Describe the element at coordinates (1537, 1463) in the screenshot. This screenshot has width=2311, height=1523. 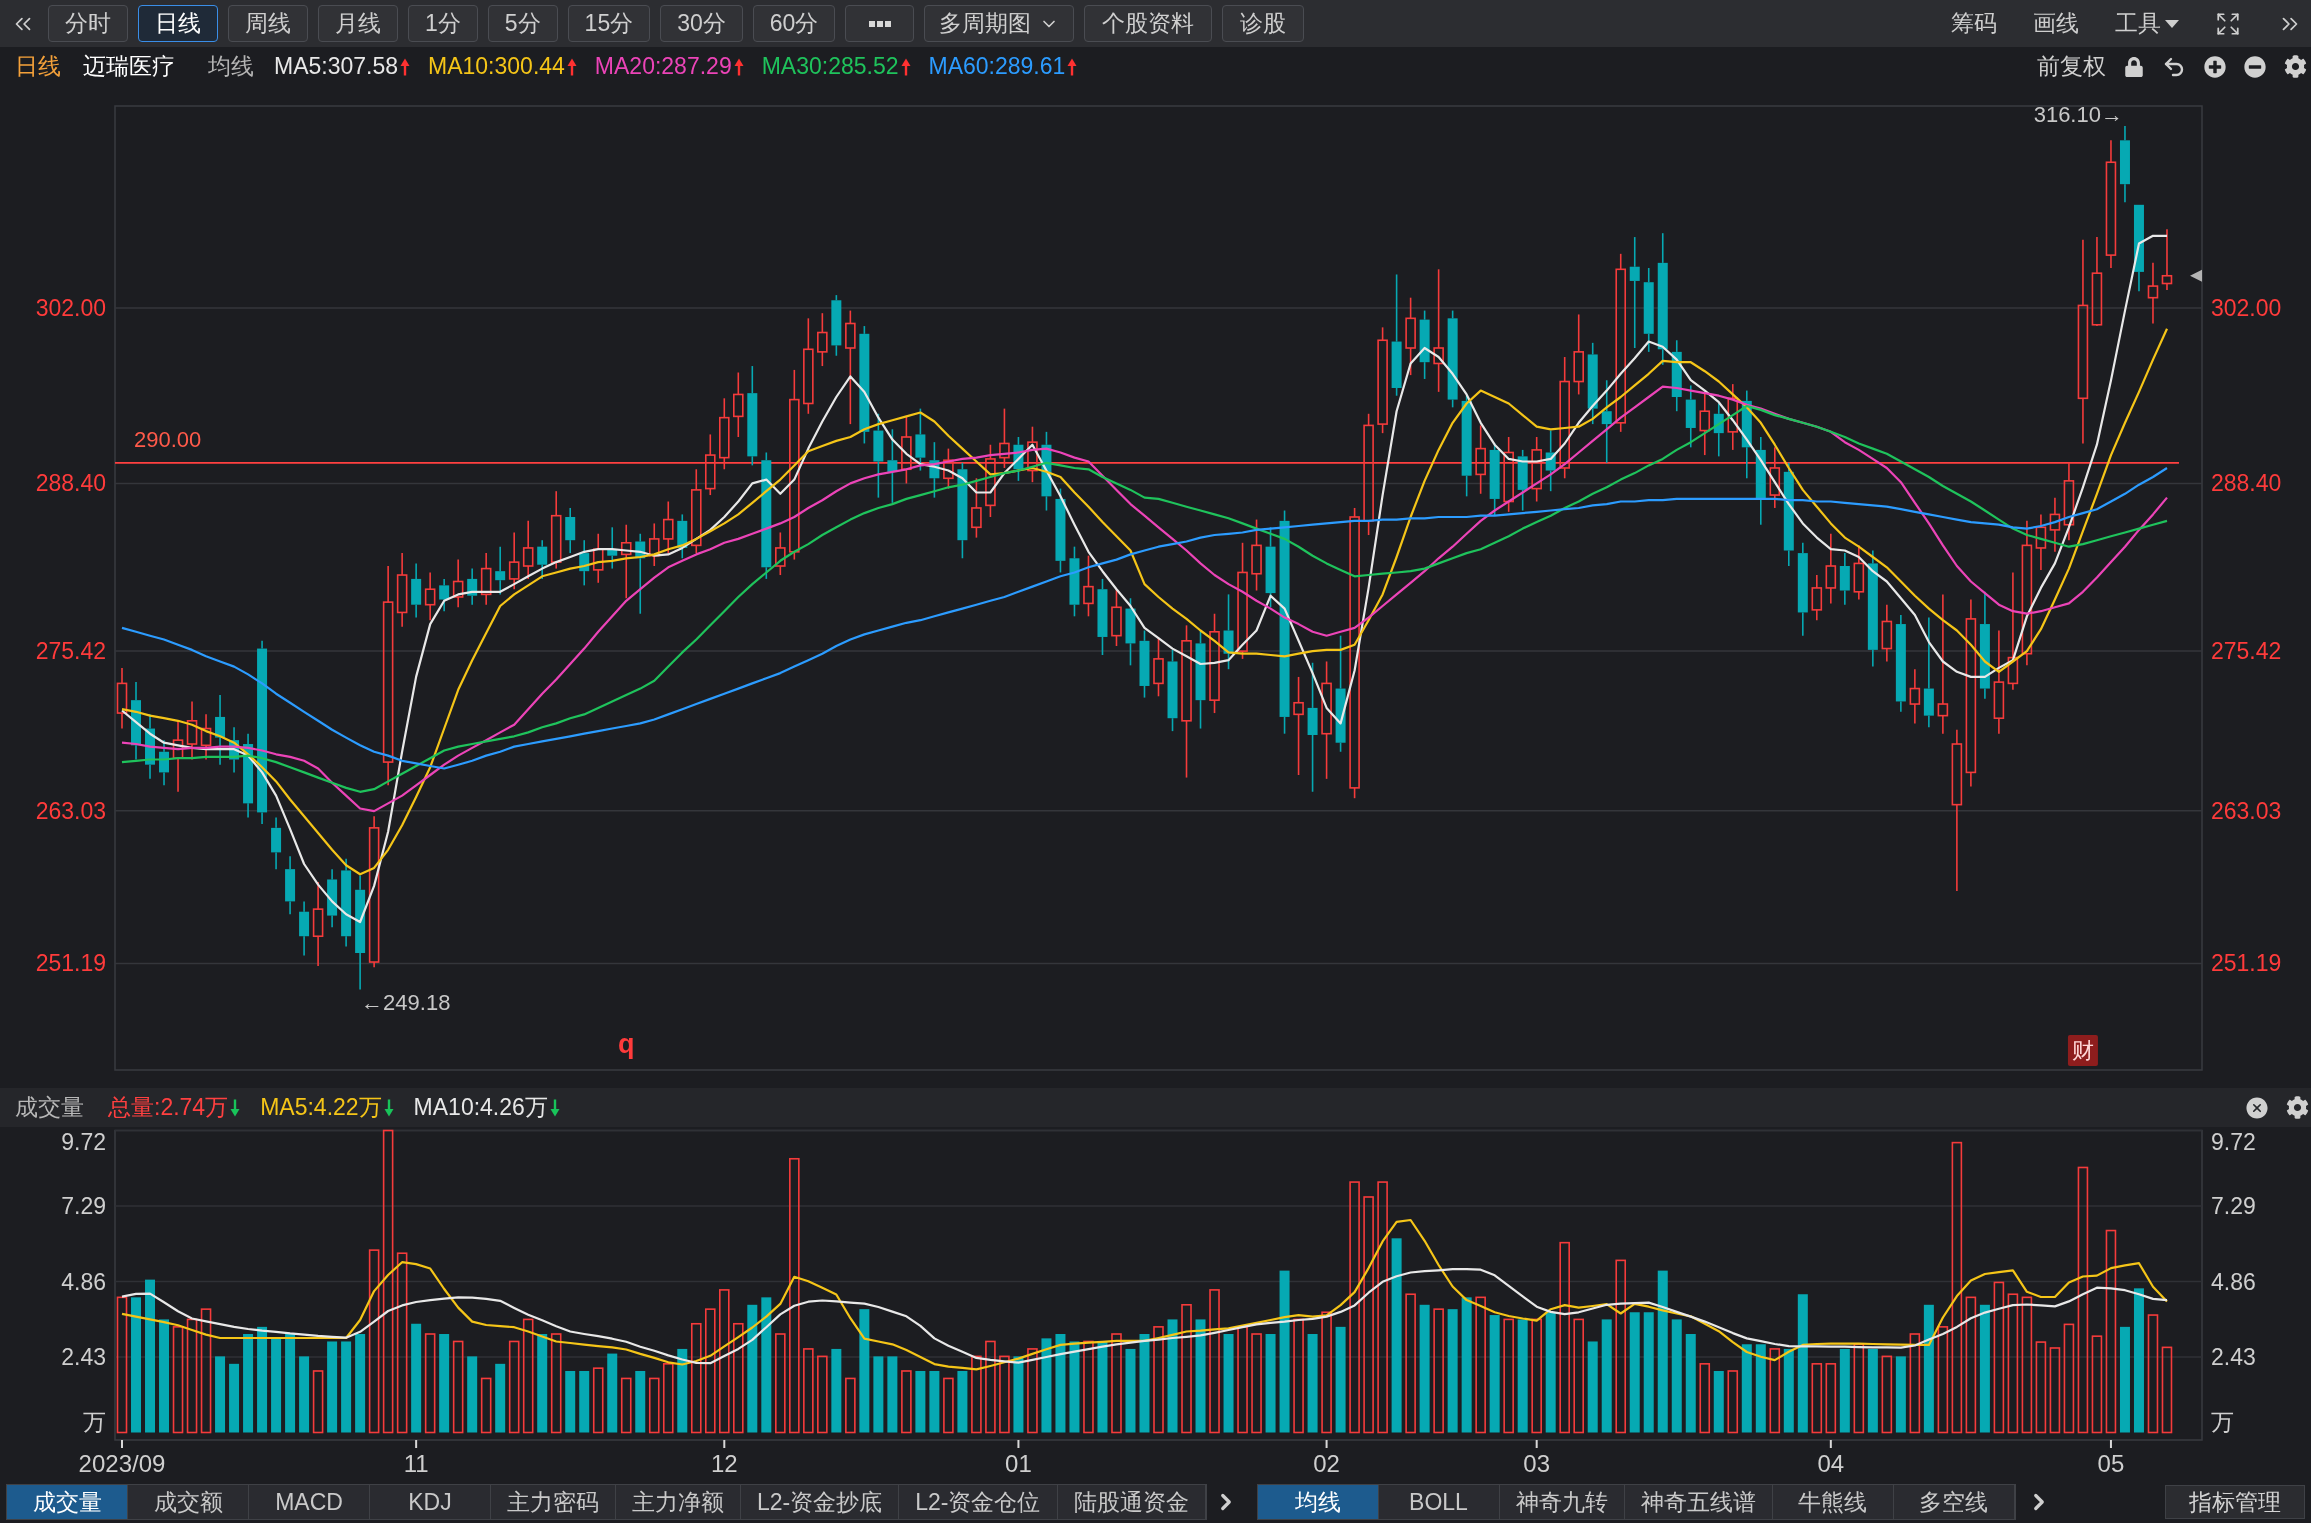
I see `date-label: 03` at that location.